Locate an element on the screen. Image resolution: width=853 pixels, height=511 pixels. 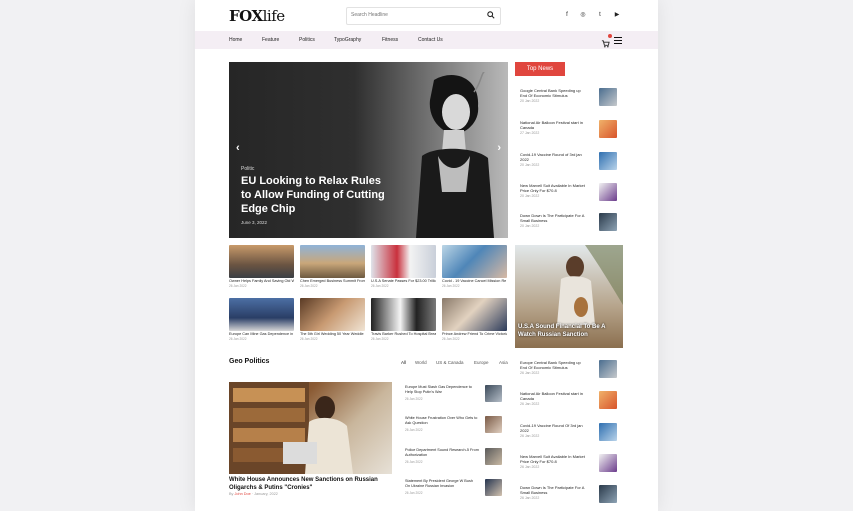
side-list-date: 26 Jan 2022 is located at coordinates (530, 467).